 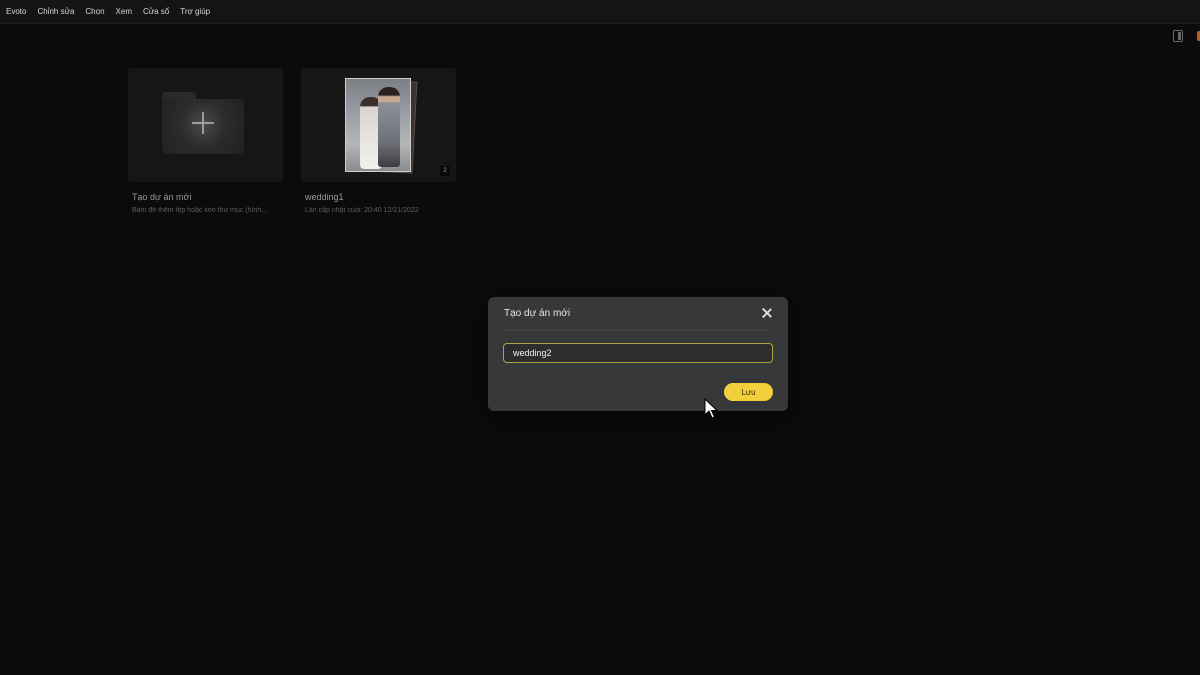 I want to click on project-thumbnail: 2, so click(x=378, y=125).